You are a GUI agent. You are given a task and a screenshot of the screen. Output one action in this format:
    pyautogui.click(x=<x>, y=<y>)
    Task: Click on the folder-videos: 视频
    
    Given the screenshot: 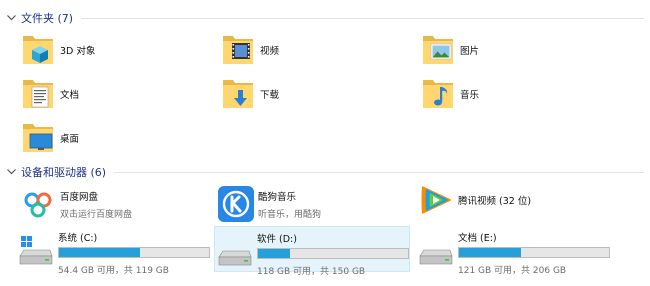 What is the action you would take?
    pyautogui.click(x=316, y=50)
    